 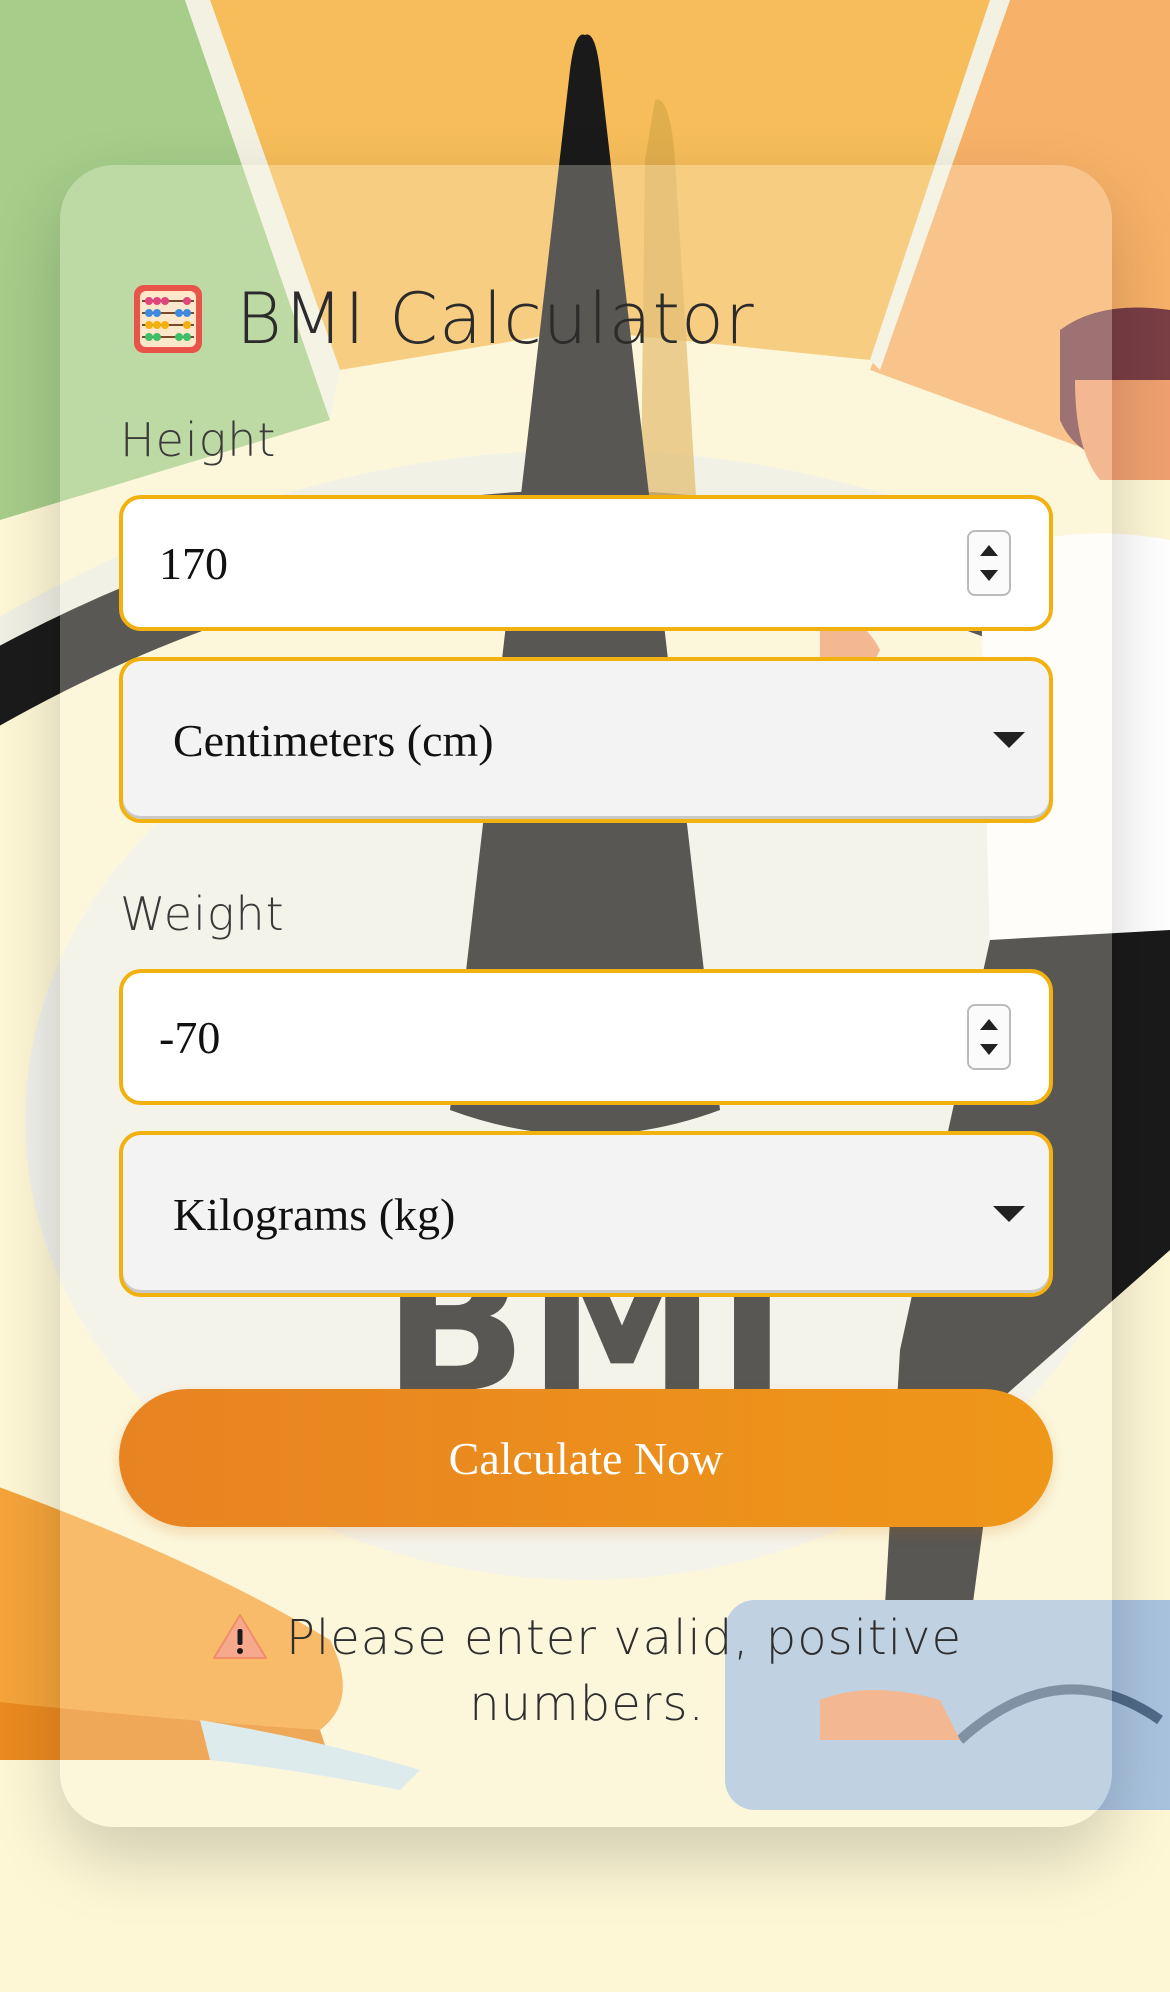 I want to click on height-unit-select: Centimeters (cm), so click(x=586, y=740).